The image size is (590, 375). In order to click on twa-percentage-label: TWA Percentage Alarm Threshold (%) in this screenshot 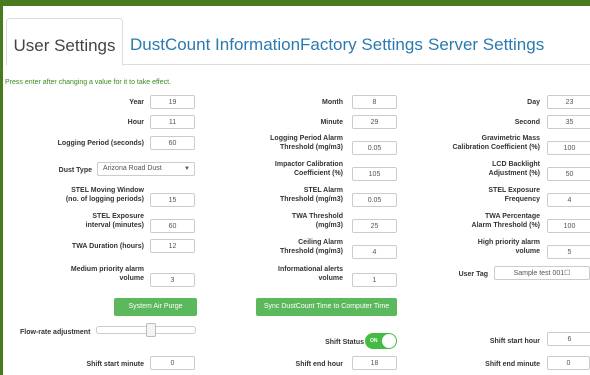, I will do `click(505, 221)`.